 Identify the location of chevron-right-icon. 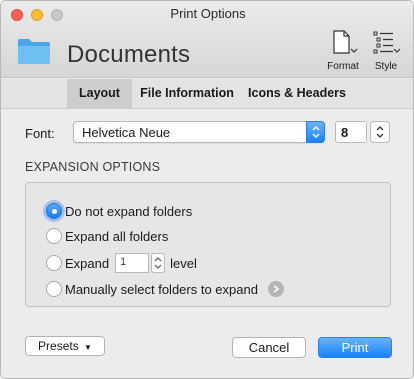
(276, 289).